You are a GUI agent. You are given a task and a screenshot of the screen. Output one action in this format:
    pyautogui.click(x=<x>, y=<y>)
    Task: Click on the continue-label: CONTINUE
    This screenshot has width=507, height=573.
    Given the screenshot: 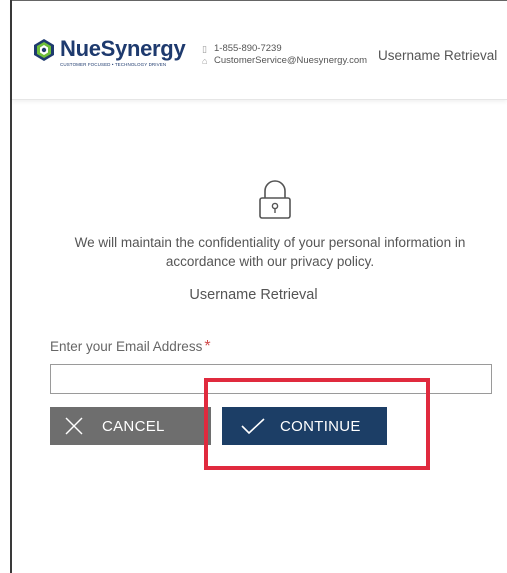 What is the action you would take?
    pyautogui.click(x=320, y=426)
    